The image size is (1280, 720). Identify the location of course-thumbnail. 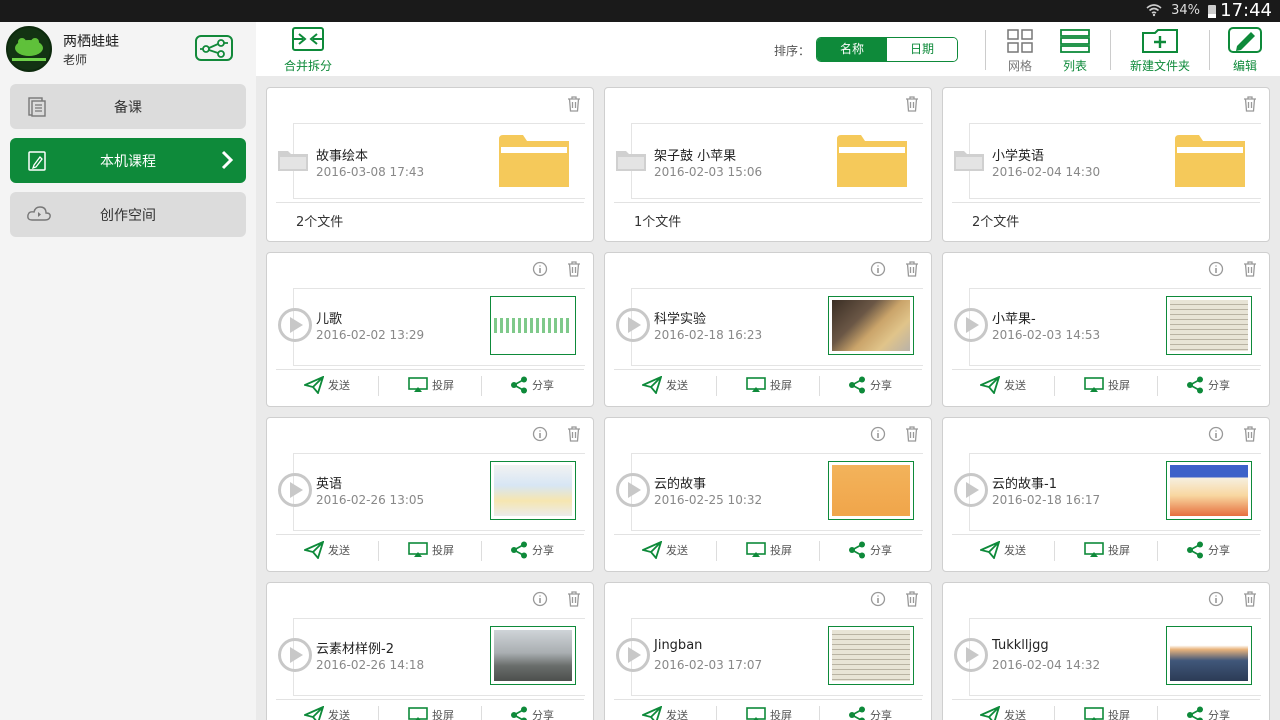
(871, 655).